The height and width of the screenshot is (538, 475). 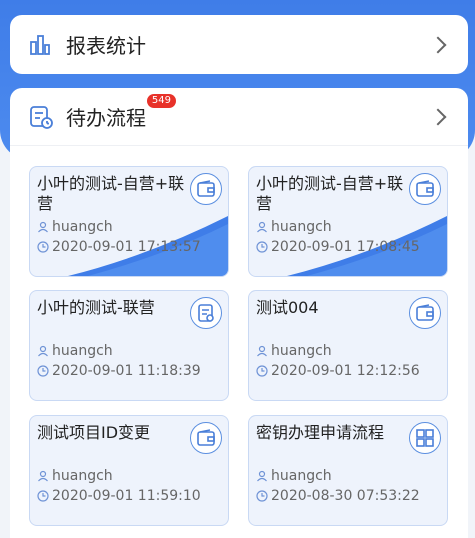 I want to click on todo-item-time: 2020-09-01 11:59:10, so click(x=119, y=496).